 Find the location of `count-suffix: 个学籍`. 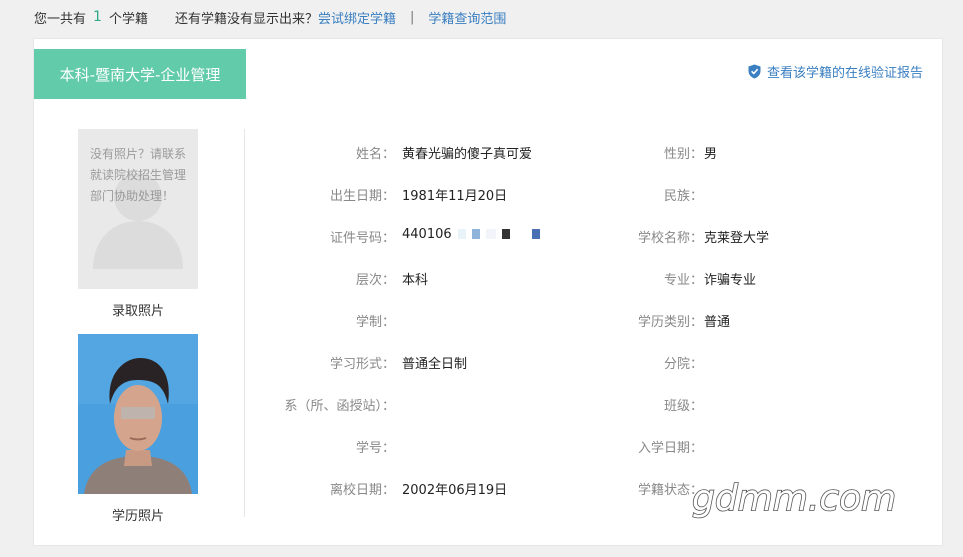

count-suffix: 个学籍 is located at coordinates (128, 19).